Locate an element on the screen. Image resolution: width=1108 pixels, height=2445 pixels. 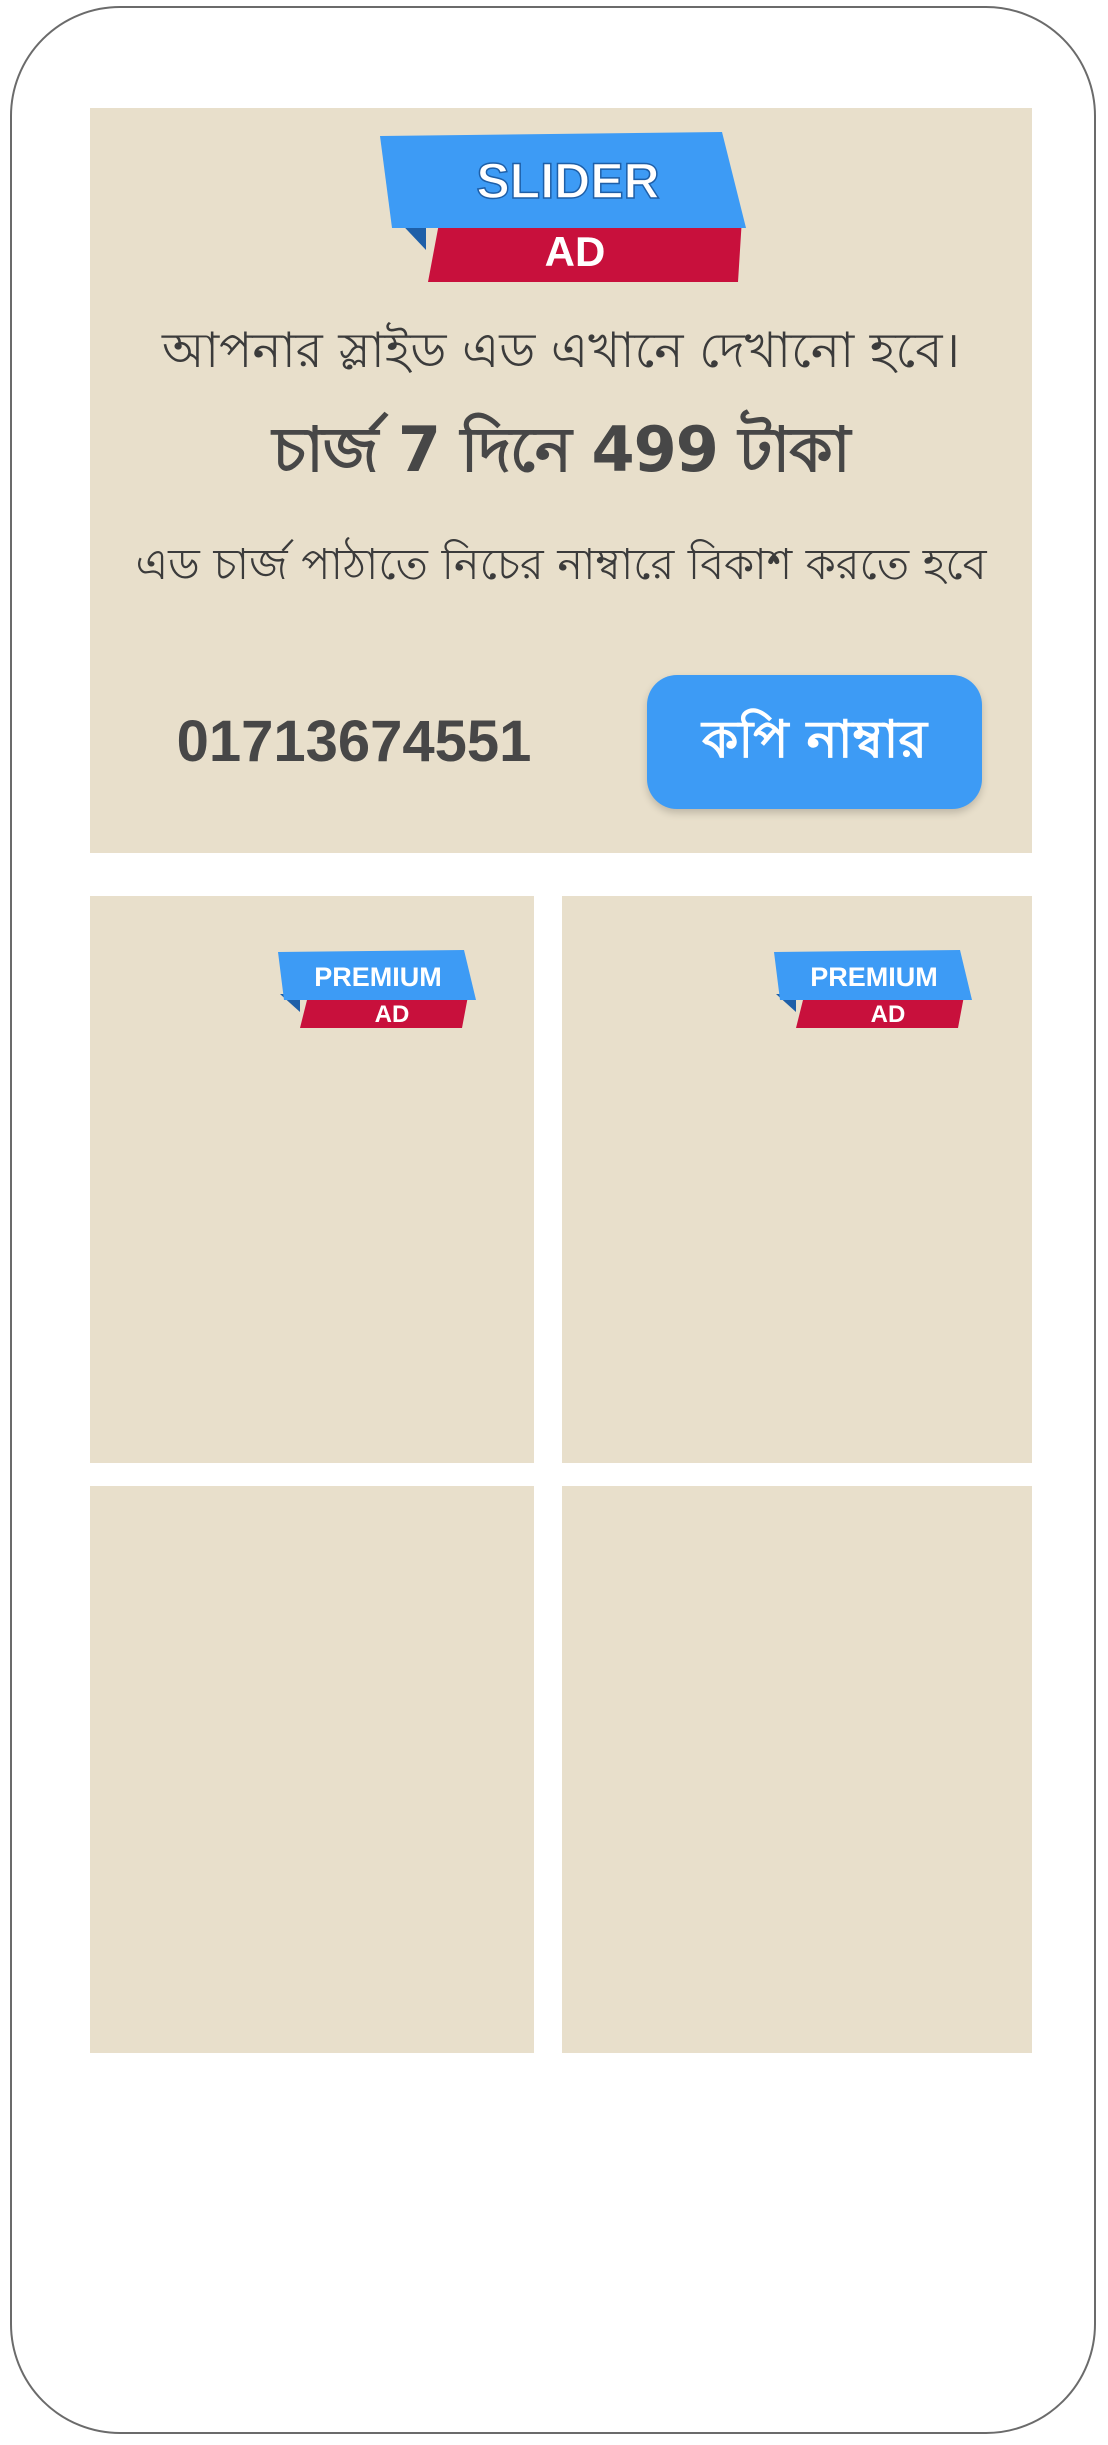
slider-ad-price-text: চার্জ 7 দিনে 499 টাকা is located at coordinates (561, 449).